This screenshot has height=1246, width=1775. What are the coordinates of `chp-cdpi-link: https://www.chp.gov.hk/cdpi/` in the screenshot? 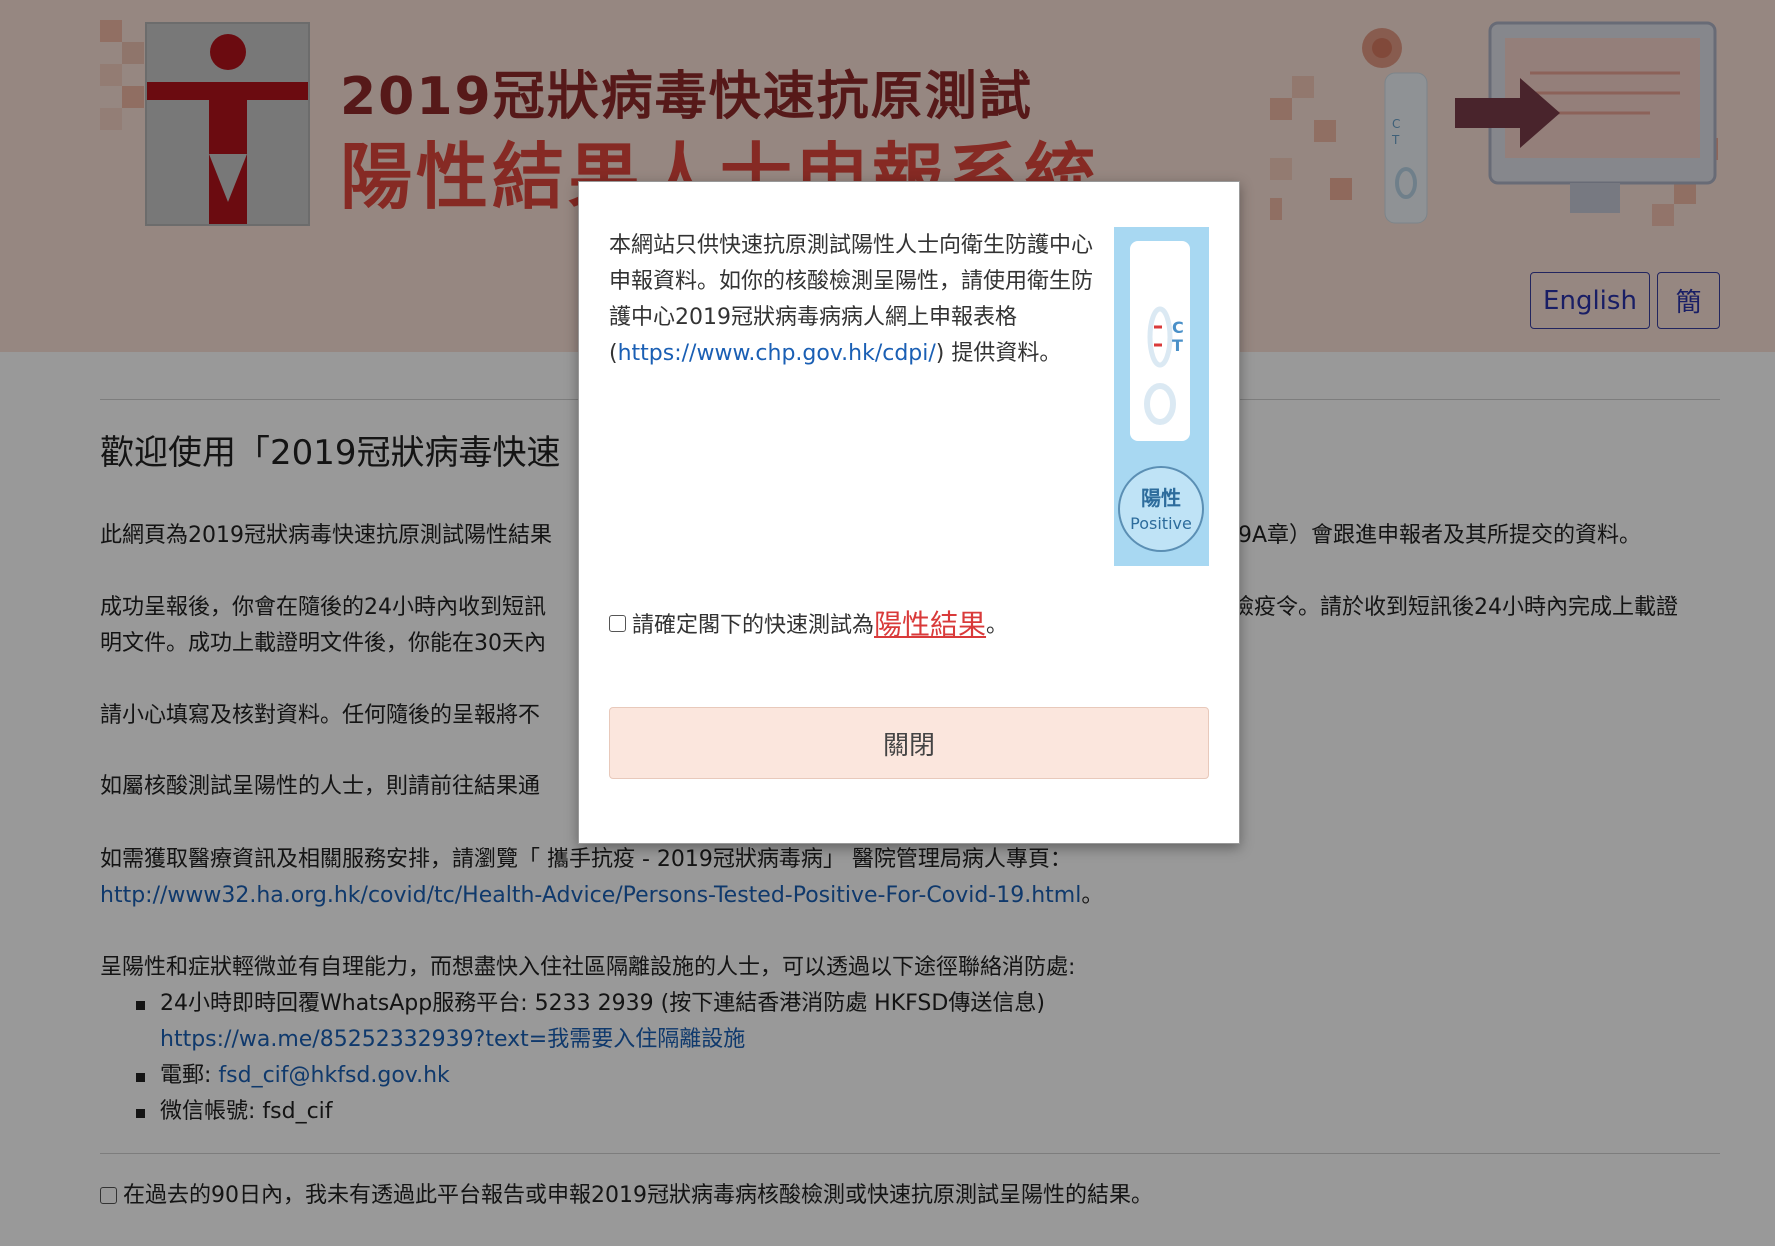 It's located at (777, 353).